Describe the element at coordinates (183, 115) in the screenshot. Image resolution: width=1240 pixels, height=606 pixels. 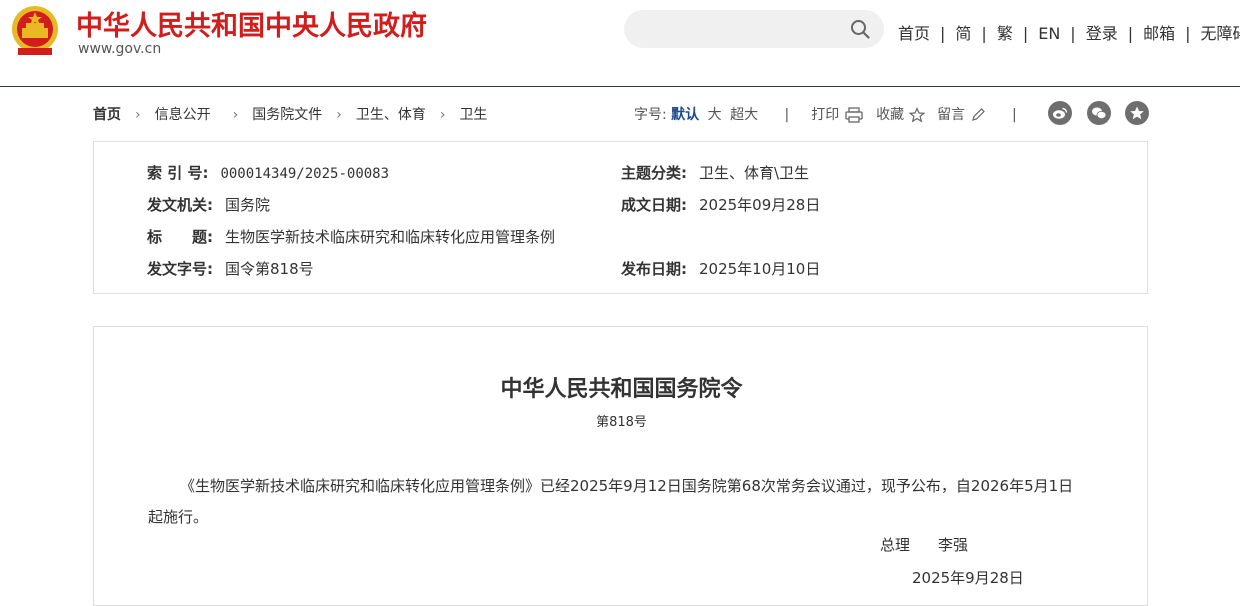
I see `breadcrumb-item: 信息公开` at that location.